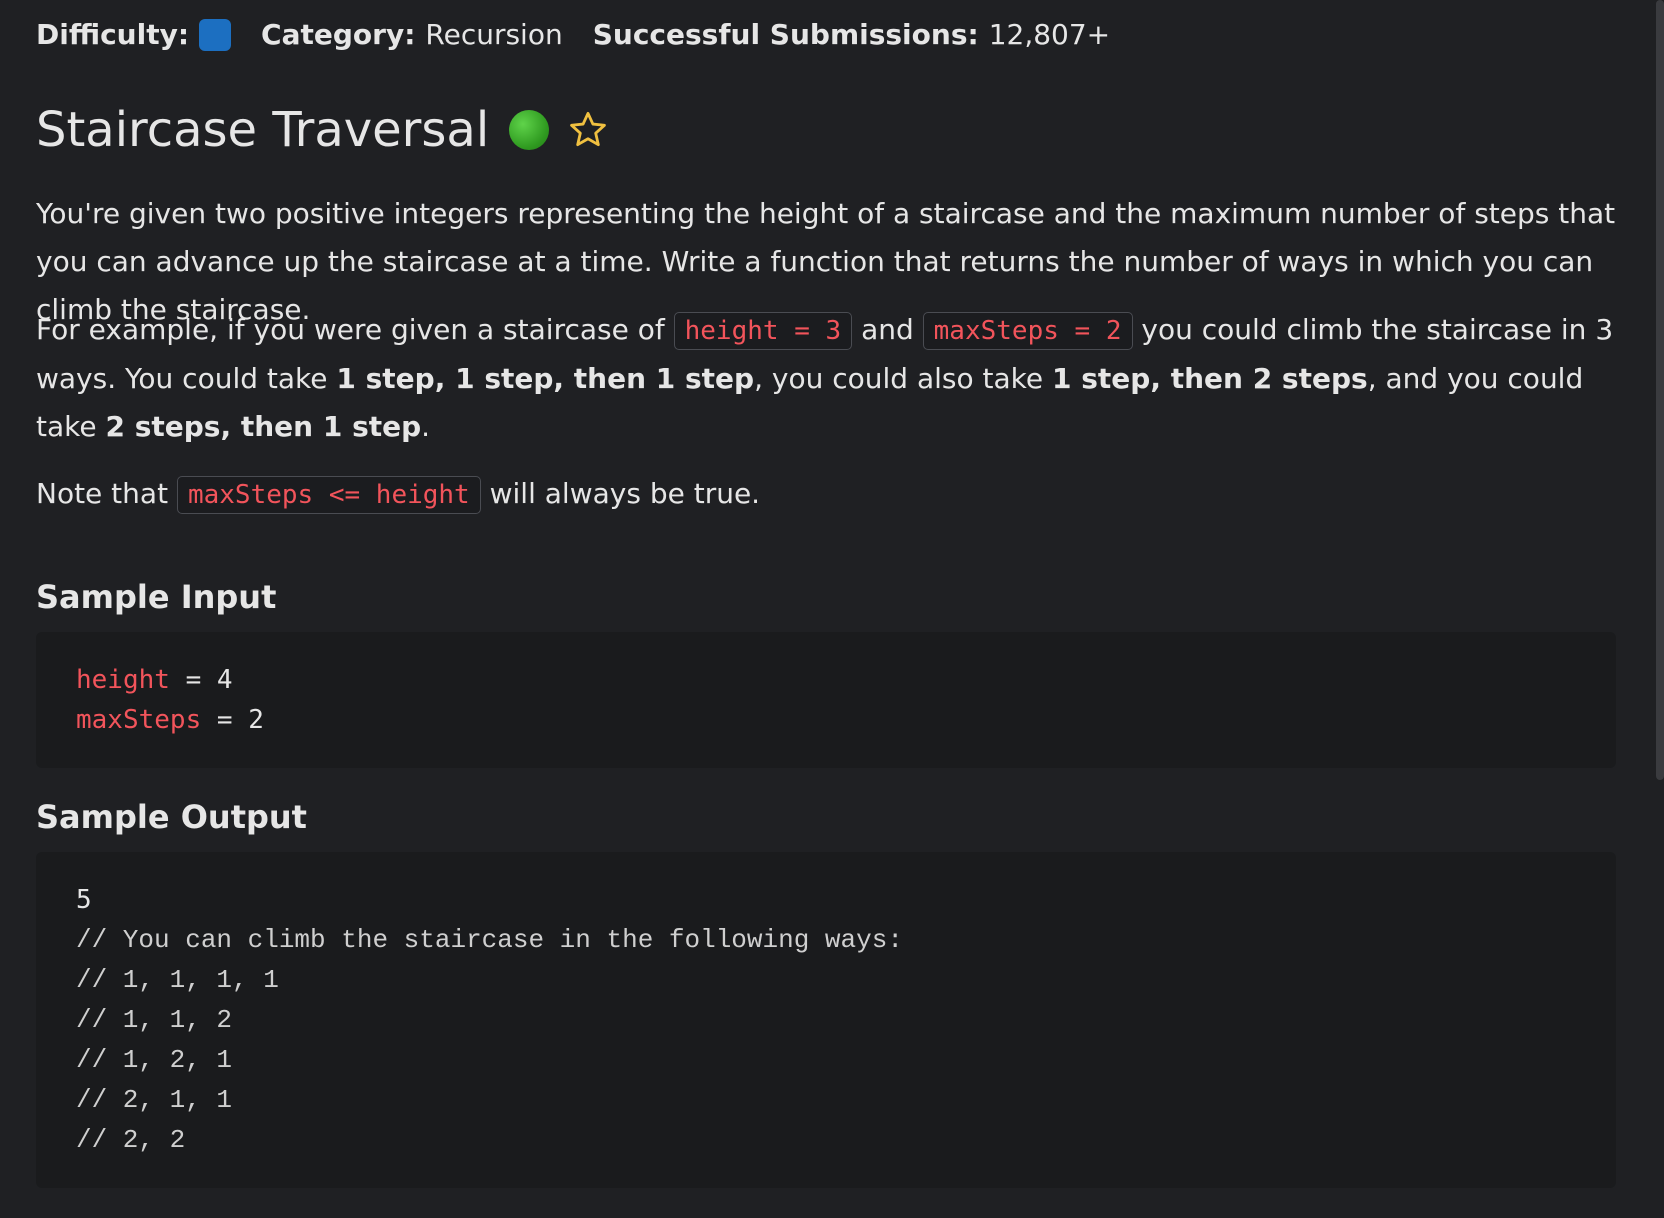 The width and height of the screenshot is (1664, 1218). Describe the element at coordinates (785, 34) in the screenshot. I see `submissions-label: Successful Submissions:` at that location.